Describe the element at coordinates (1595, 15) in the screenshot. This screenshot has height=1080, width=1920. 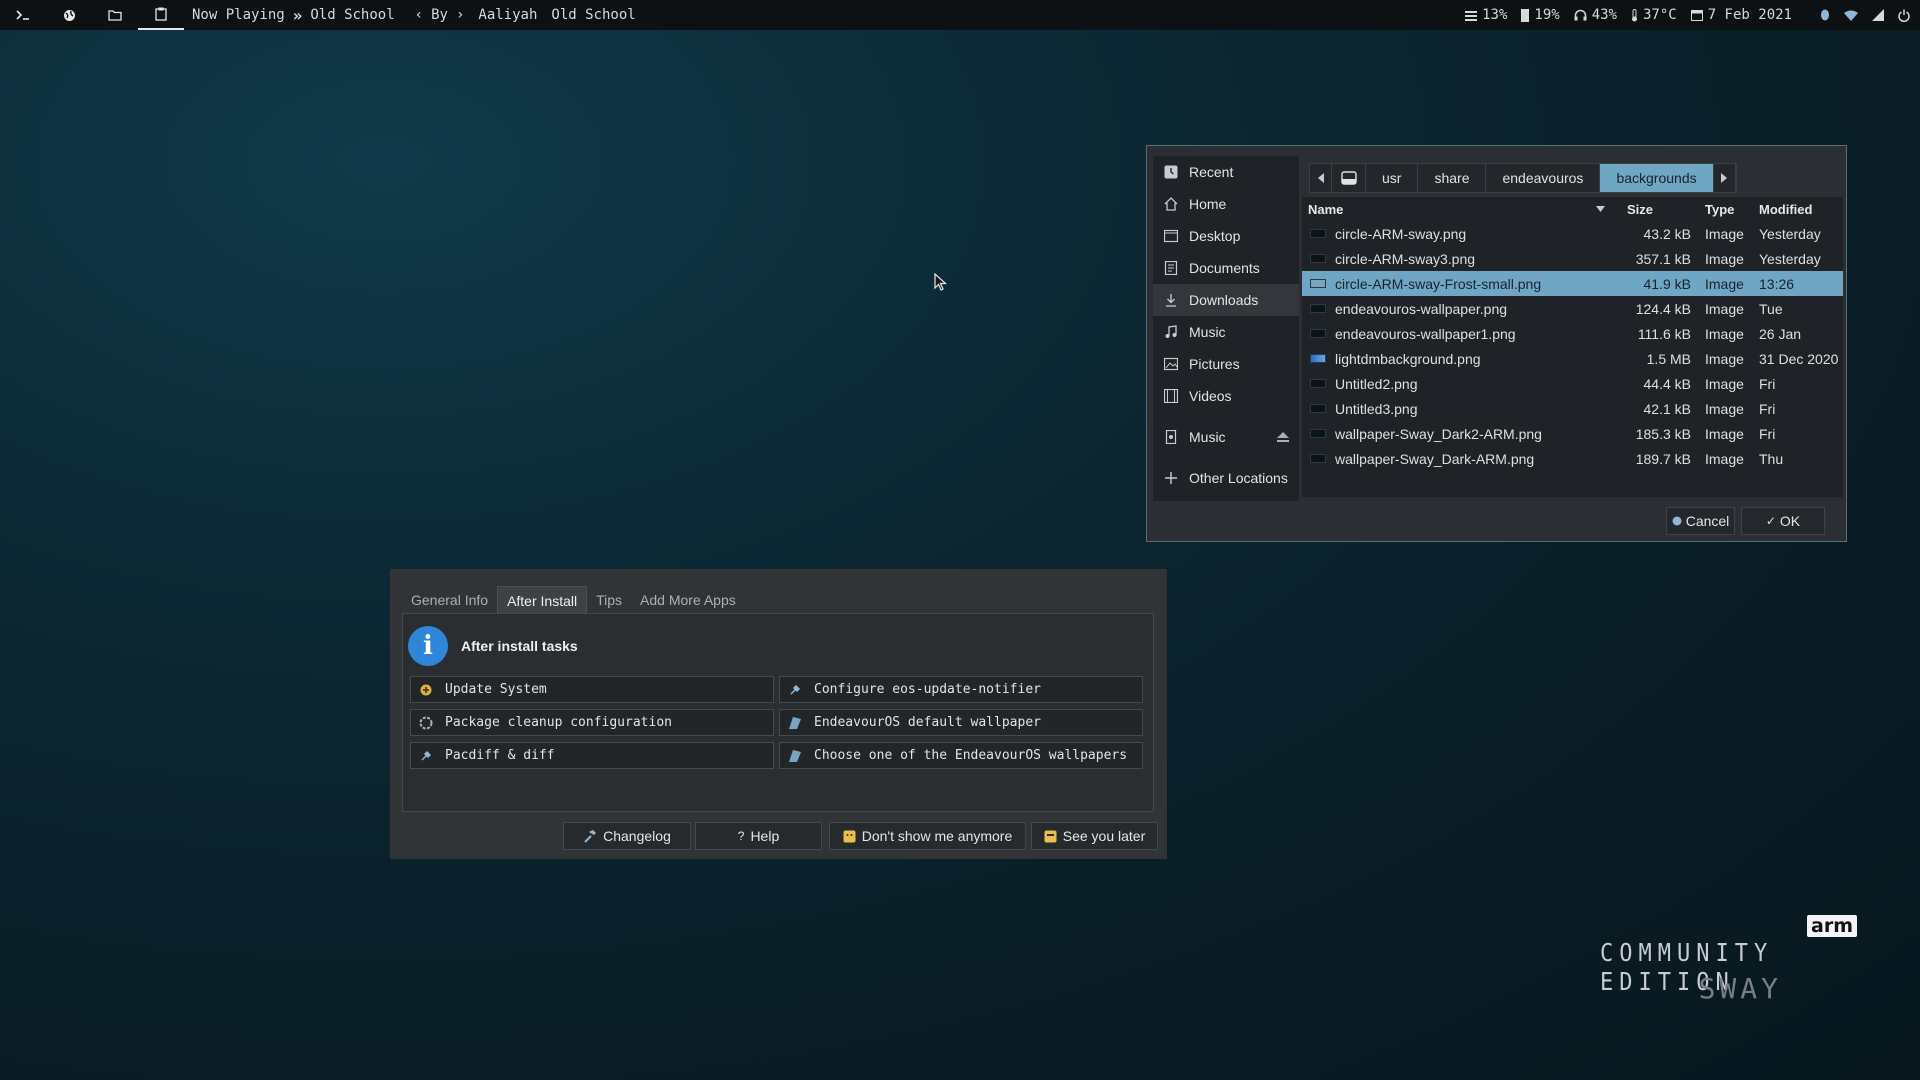
I see `volume-module: 43%` at that location.